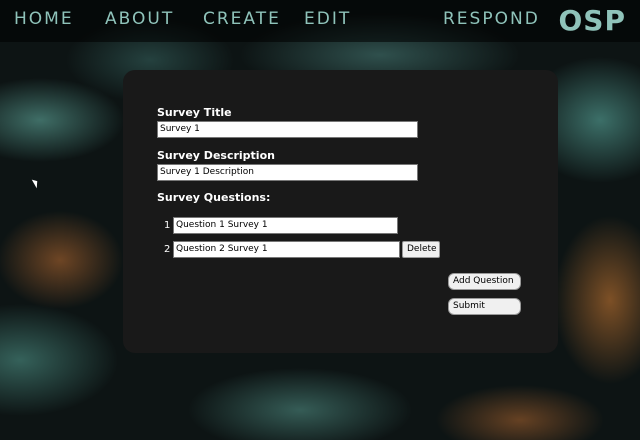  What do you see at coordinates (139, 19) in the screenshot?
I see `nav-about: ABOUT` at bounding box center [139, 19].